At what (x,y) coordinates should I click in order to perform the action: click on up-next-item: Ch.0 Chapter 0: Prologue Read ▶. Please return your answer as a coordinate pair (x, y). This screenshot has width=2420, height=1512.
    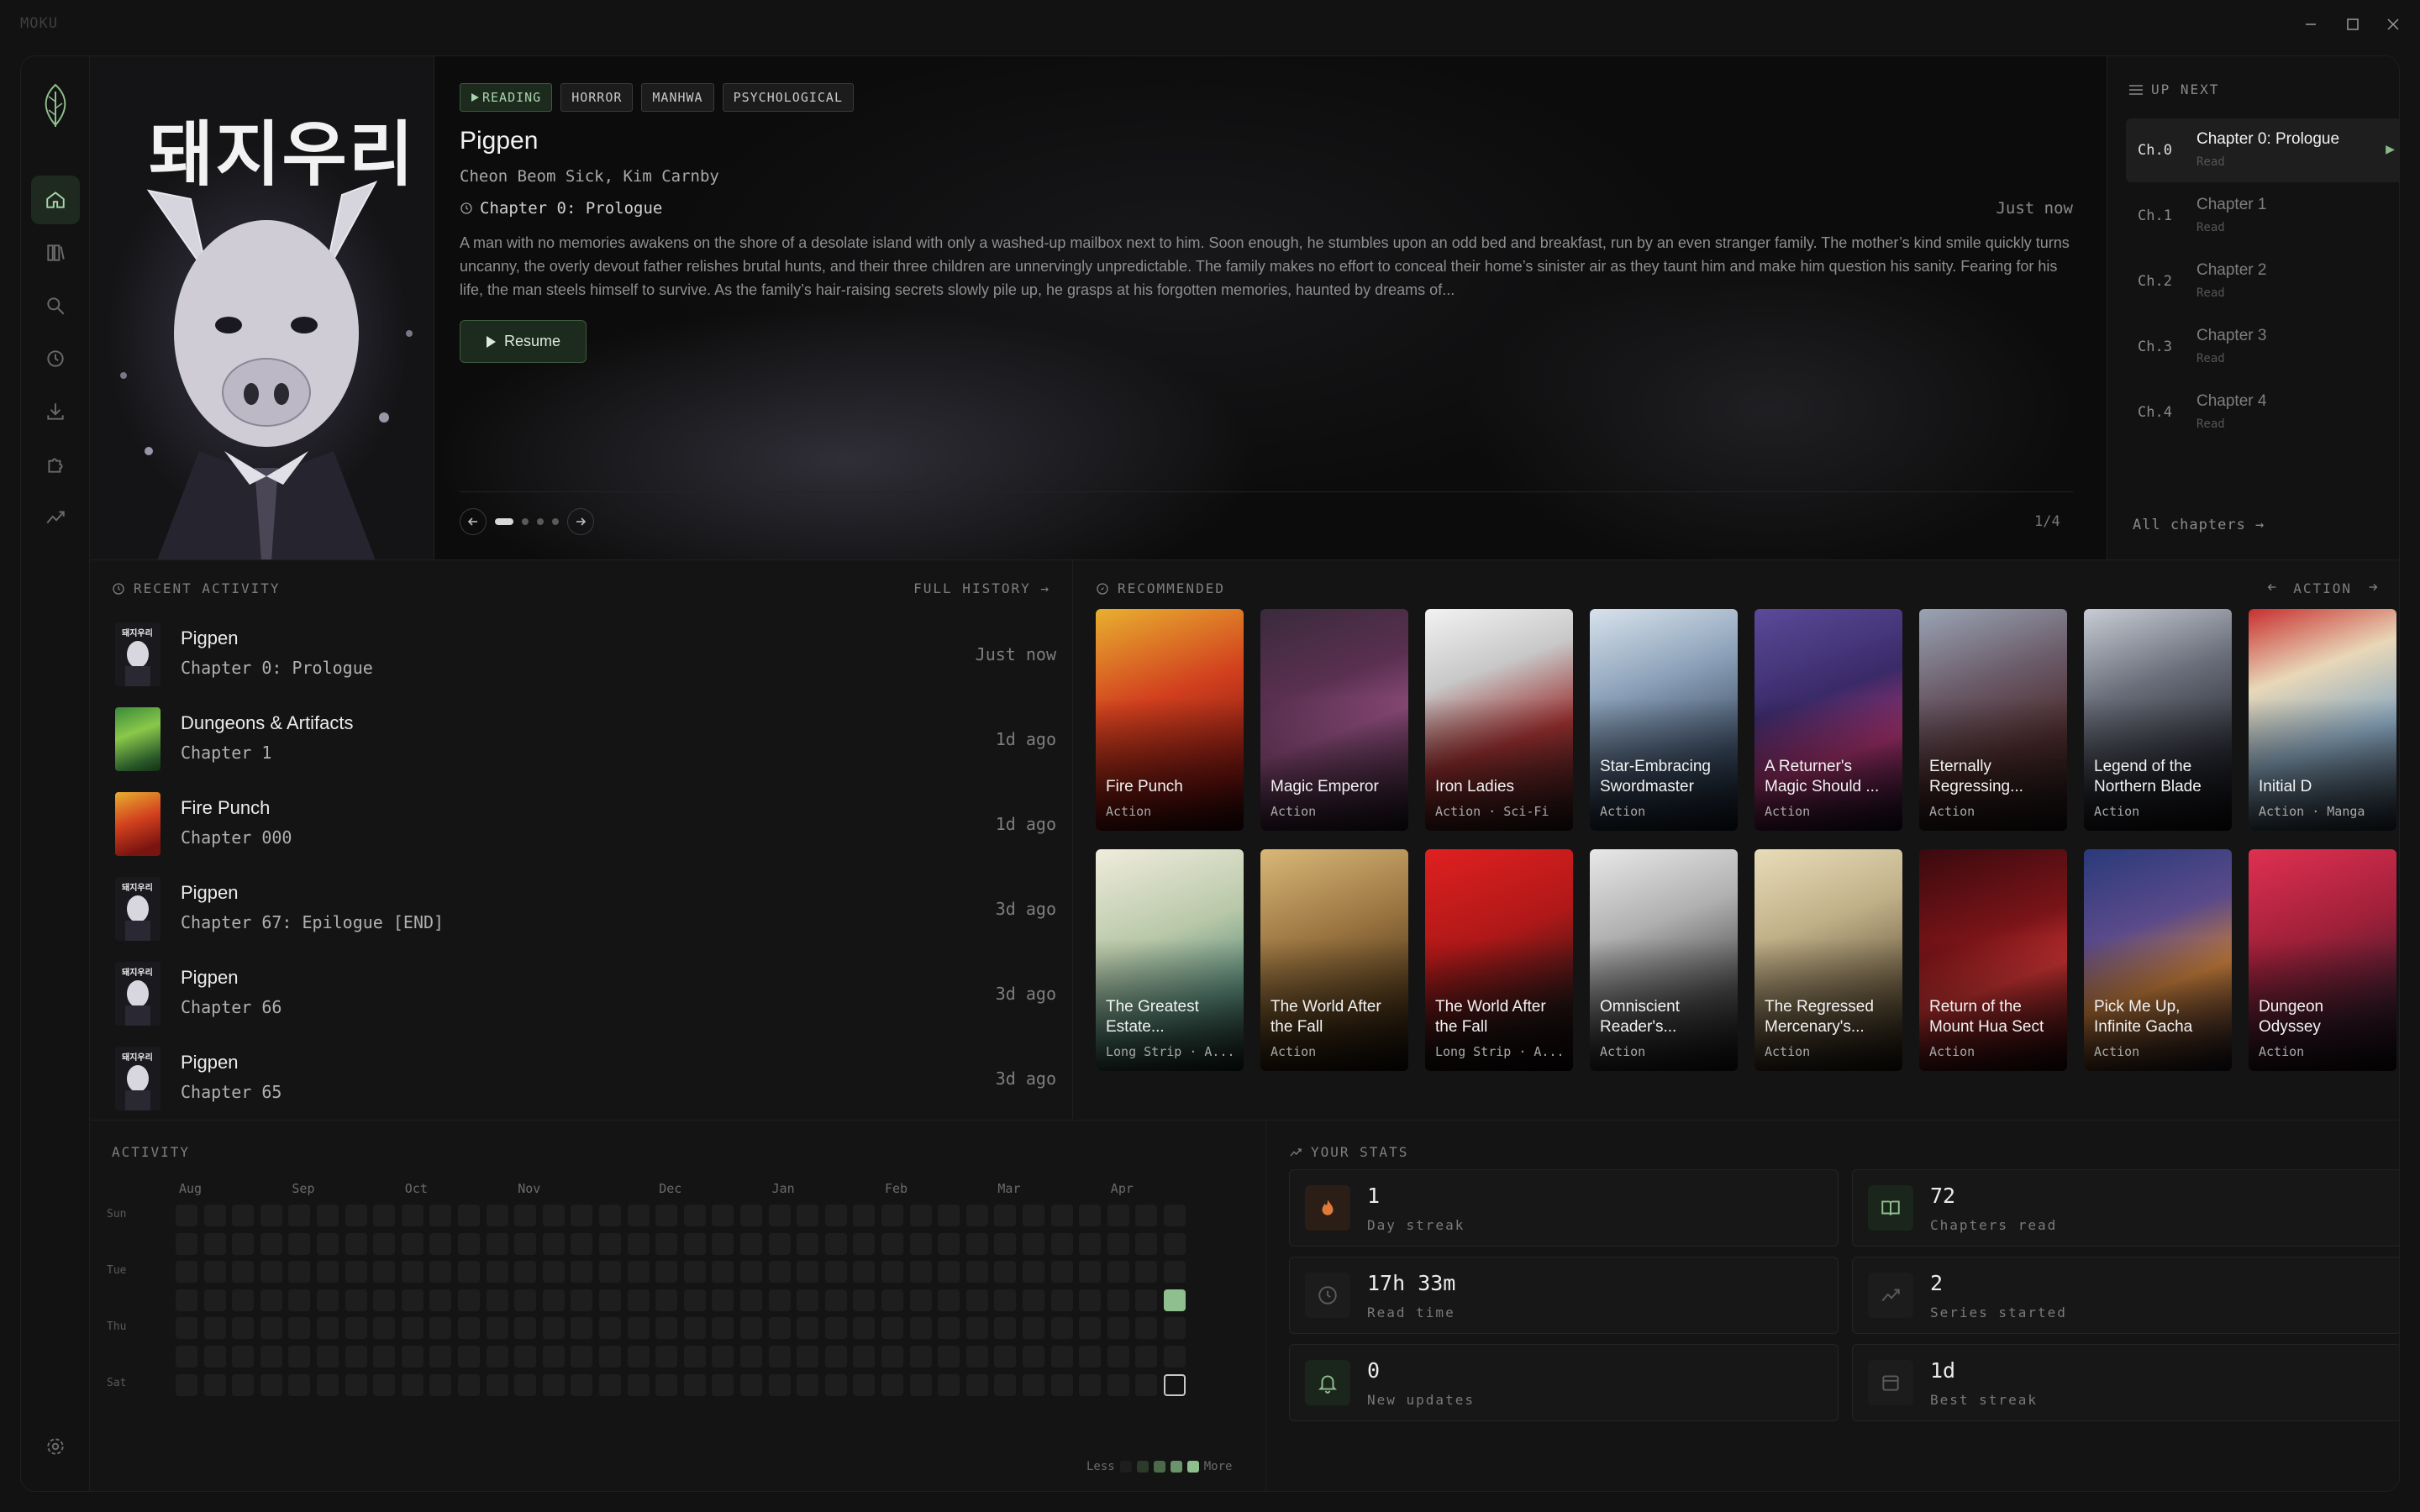
    Looking at the image, I should click on (2263, 150).